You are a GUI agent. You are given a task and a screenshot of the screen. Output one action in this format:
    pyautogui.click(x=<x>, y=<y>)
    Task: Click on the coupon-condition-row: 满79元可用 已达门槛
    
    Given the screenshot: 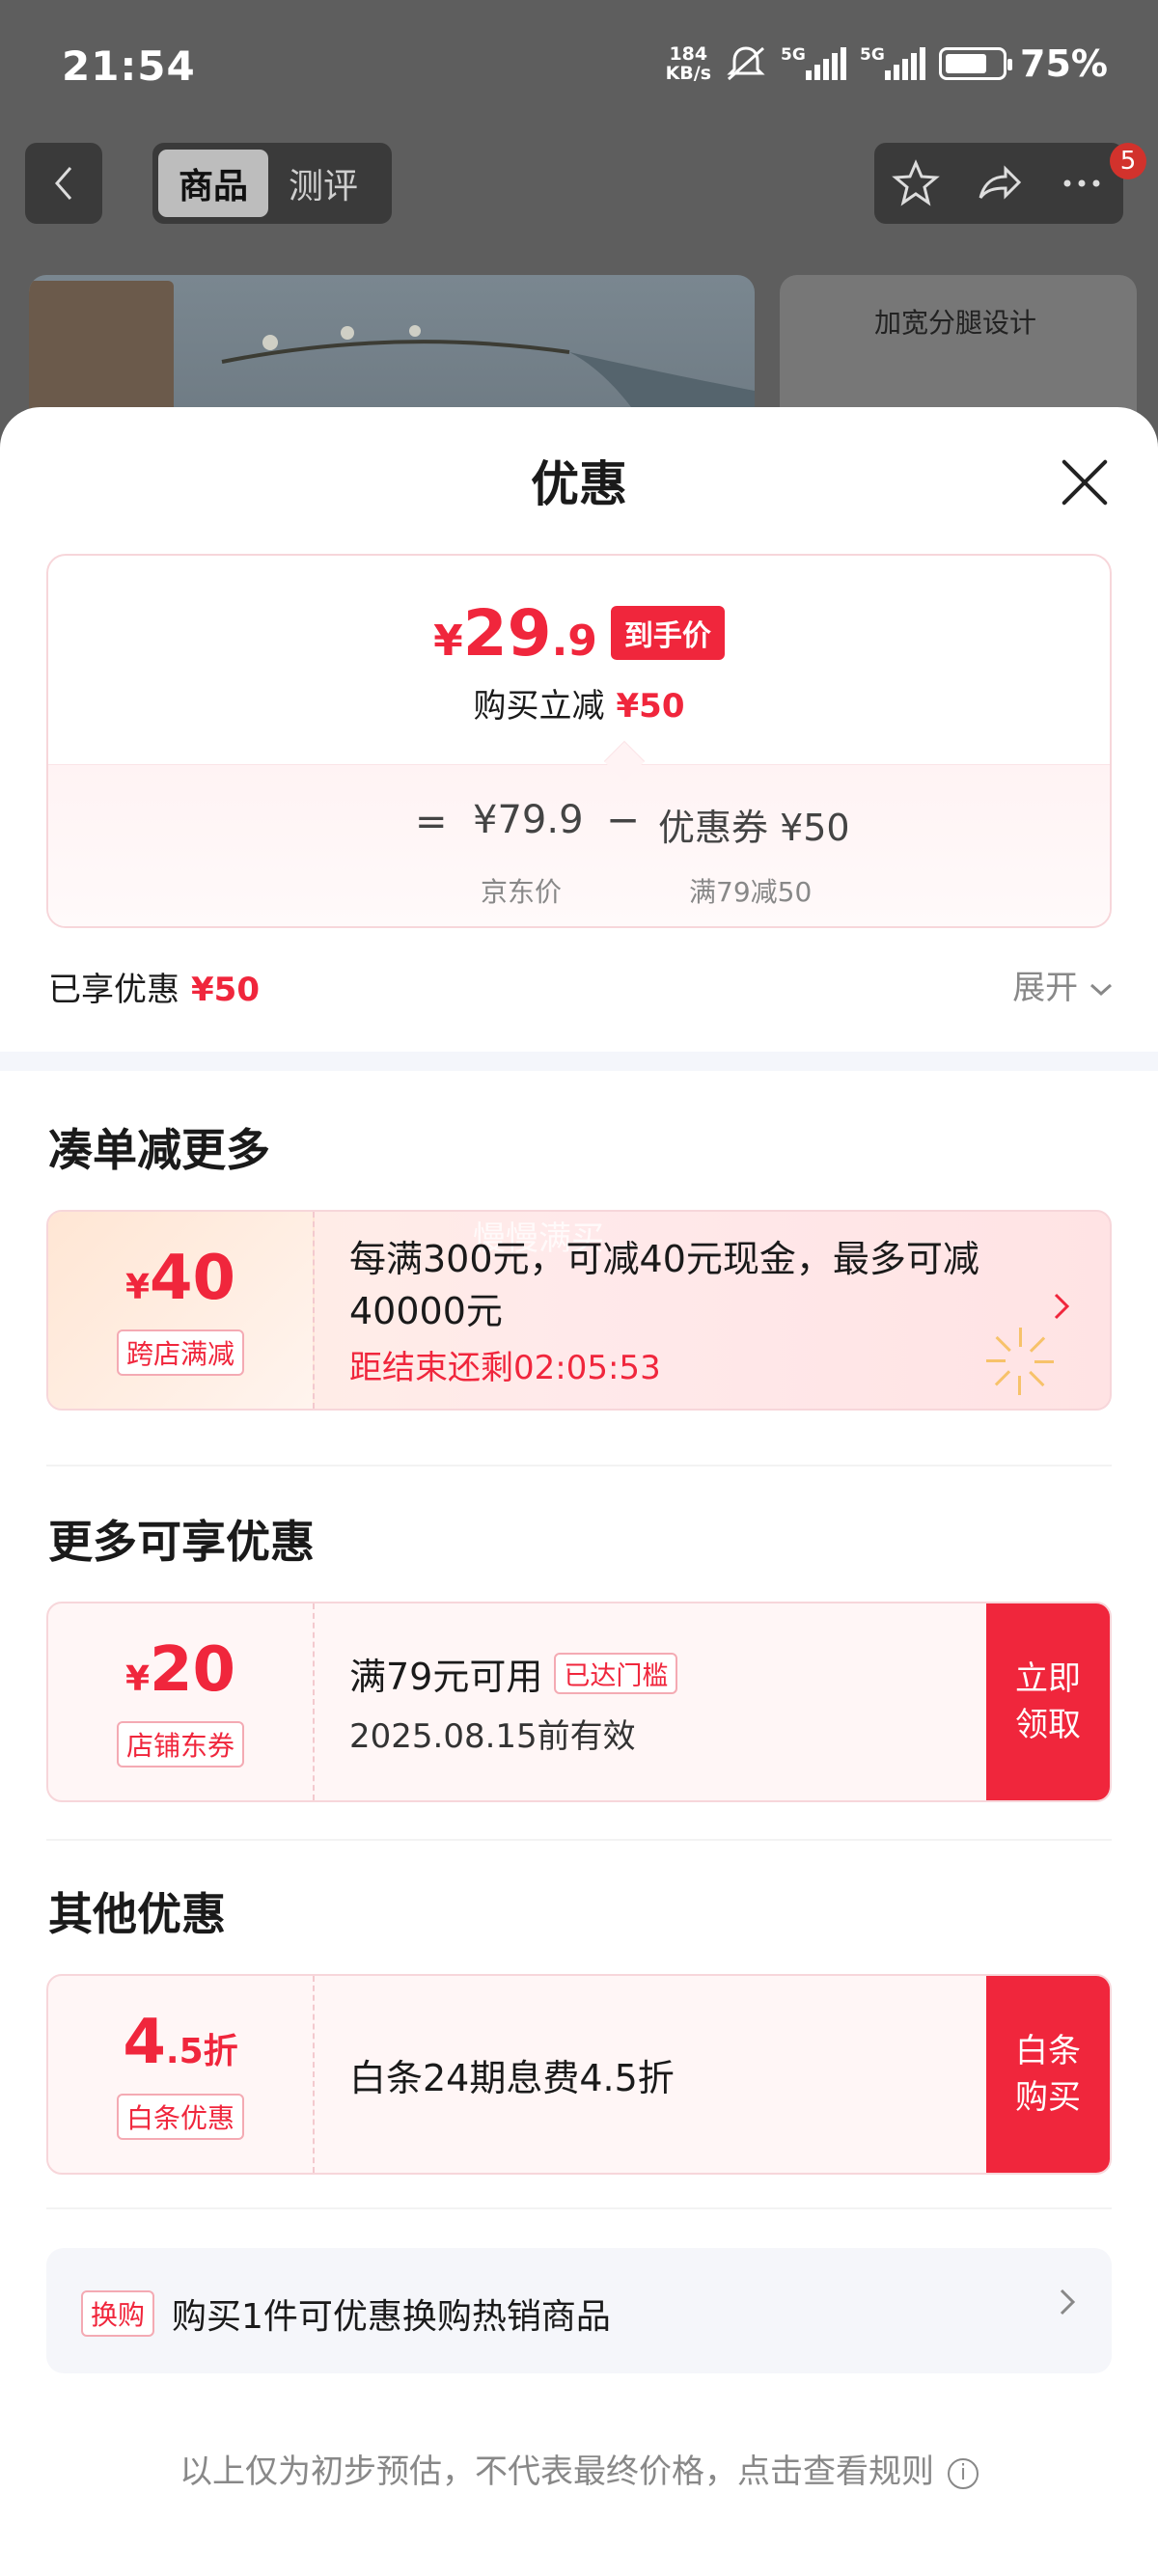 What is the action you would take?
    pyautogui.click(x=513, y=1674)
    